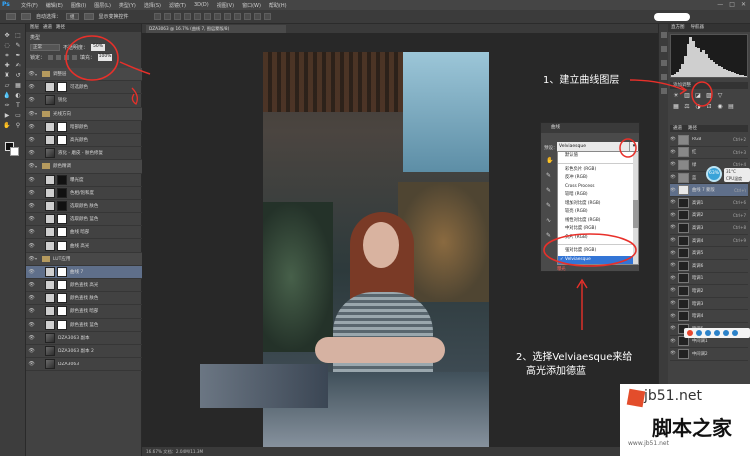 Image resolution: width=750 pixels, height=456 pixels. Describe the element at coordinates (84, 365) in the screenshot. I see `layer-row: 👁 DZA3063` at that location.